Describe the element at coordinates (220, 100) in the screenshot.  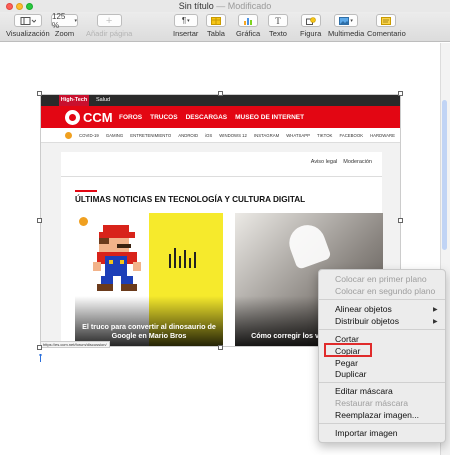
I see `site-top-nav: High-Tech Salud` at that location.